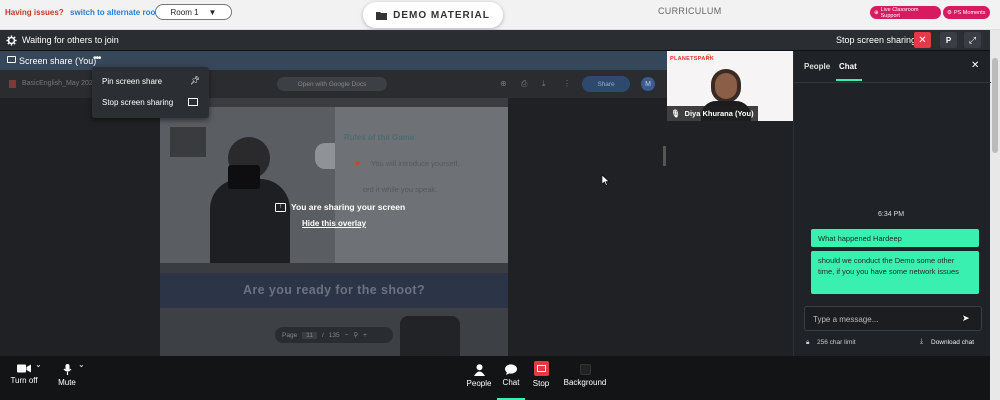  What do you see at coordinates (709, 56) in the screenshot?
I see `logo-mascot-icon: ☺` at bounding box center [709, 56].